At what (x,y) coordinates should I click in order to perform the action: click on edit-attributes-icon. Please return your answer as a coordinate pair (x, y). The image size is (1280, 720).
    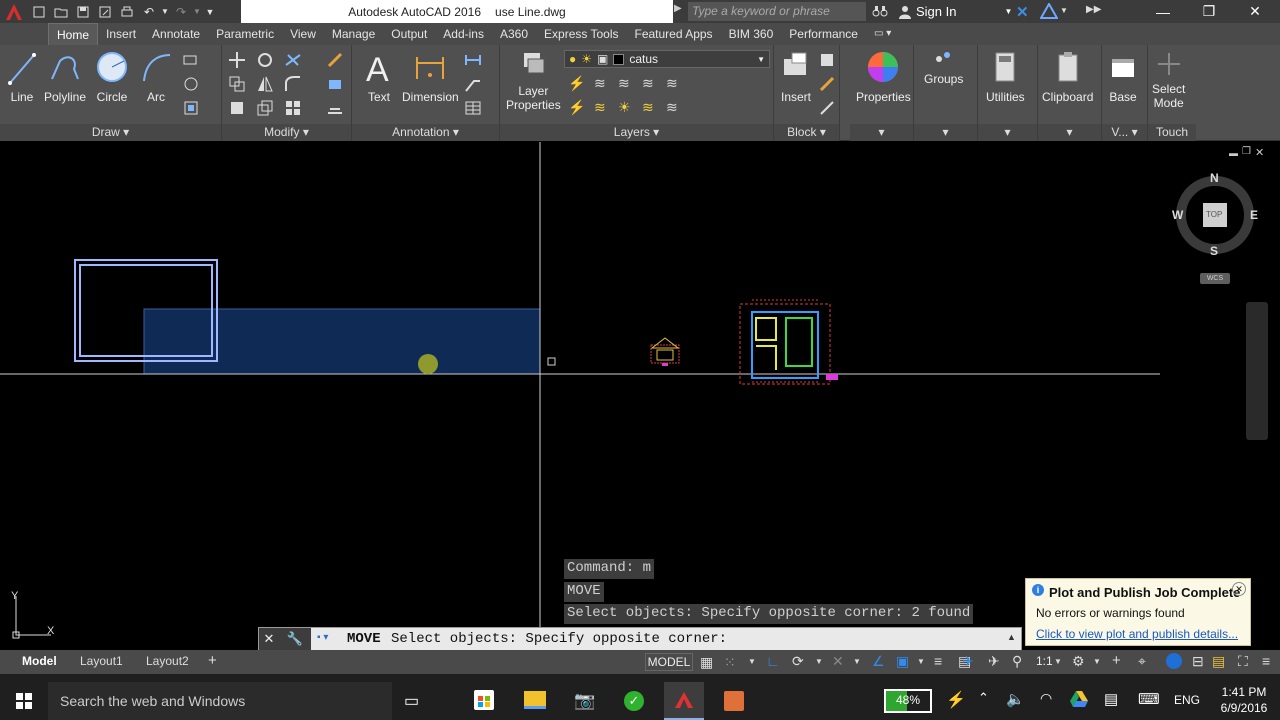
    Looking at the image, I should click on (827, 108).